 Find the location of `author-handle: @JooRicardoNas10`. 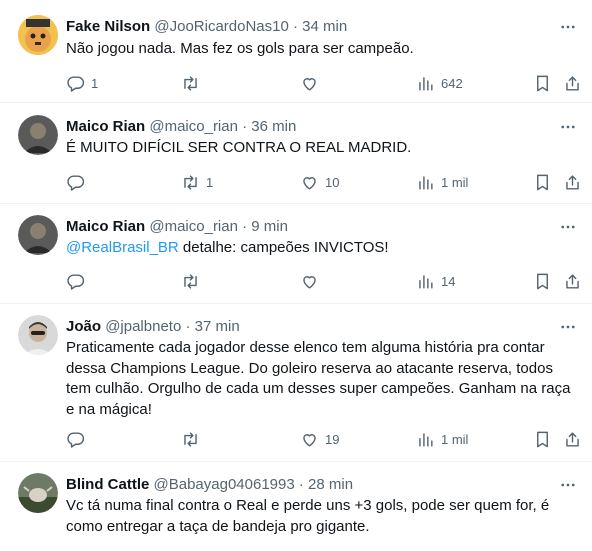

author-handle: @JooRicardoNas10 is located at coordinates (221, 26).